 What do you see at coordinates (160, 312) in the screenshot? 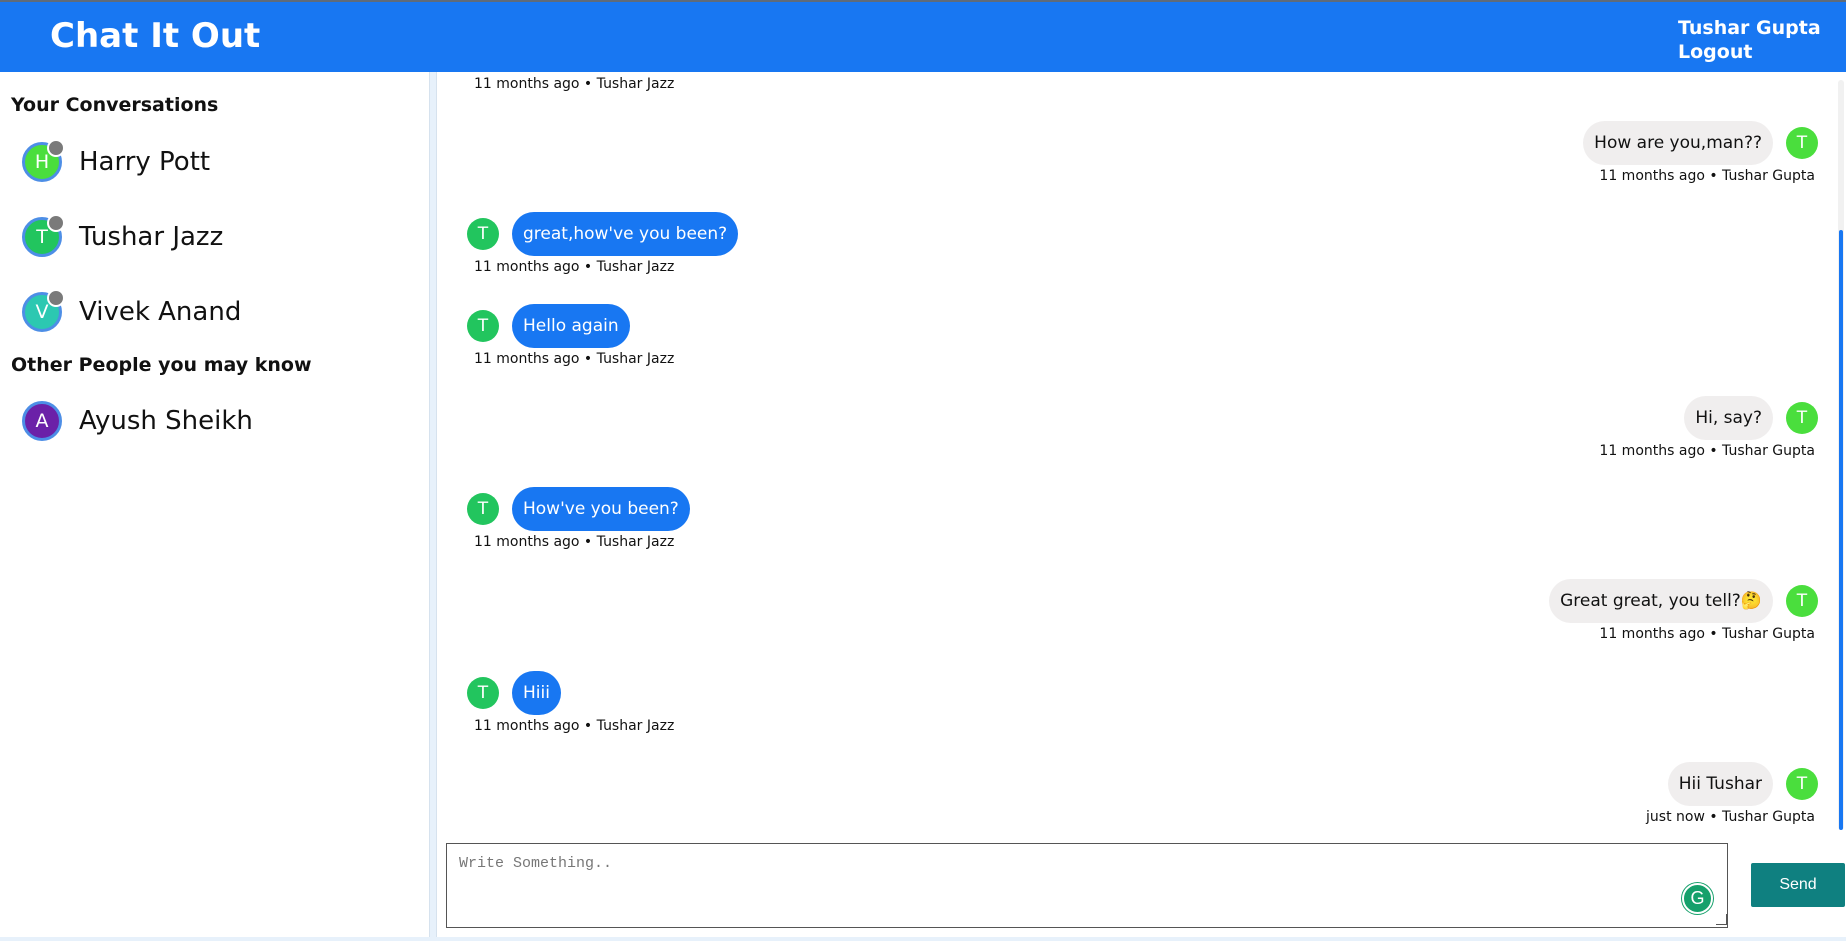
I see `contact-name: Vivek Anand` at bounding box center [160, 312].